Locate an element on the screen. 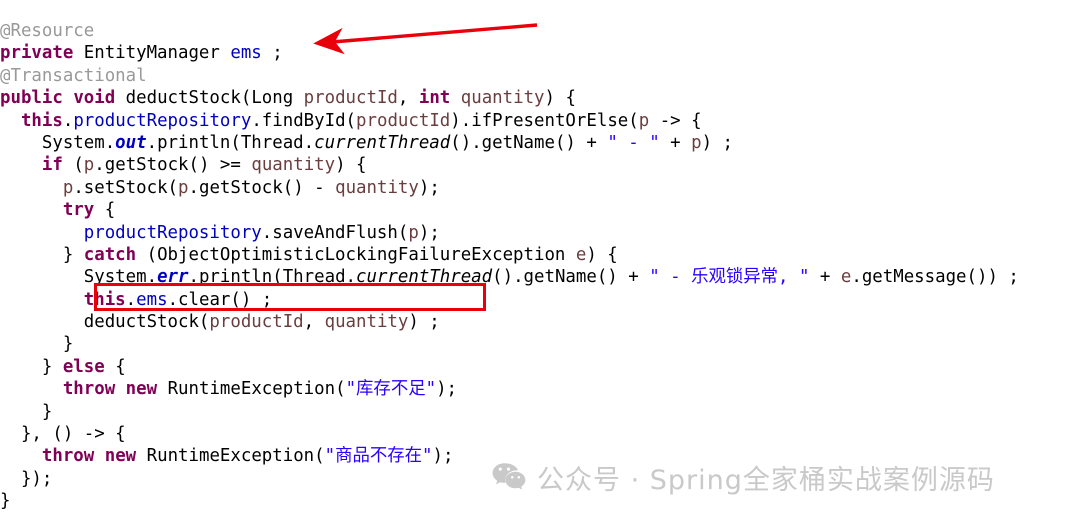  code-line: productRepository.saveAndFlush(p); is located at coordinates (535, 233).